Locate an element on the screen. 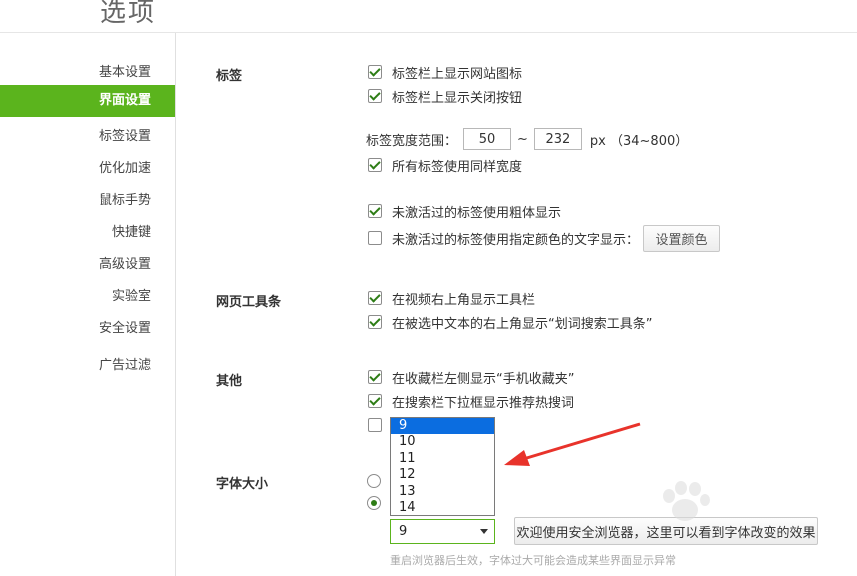 This screenshot has width=857, height=576. annotation-arrow-icon is located at coordinates (572, 444).